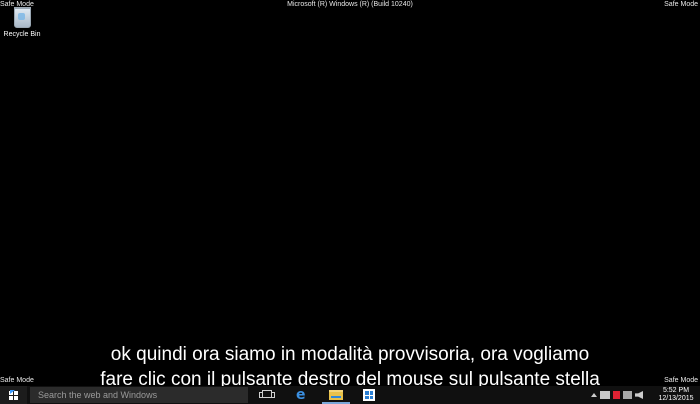 The width and height of the screenshot is (700, 404). I want to click on safe-mode-label-bottom-right: Safe Mode, so click(681, 380).